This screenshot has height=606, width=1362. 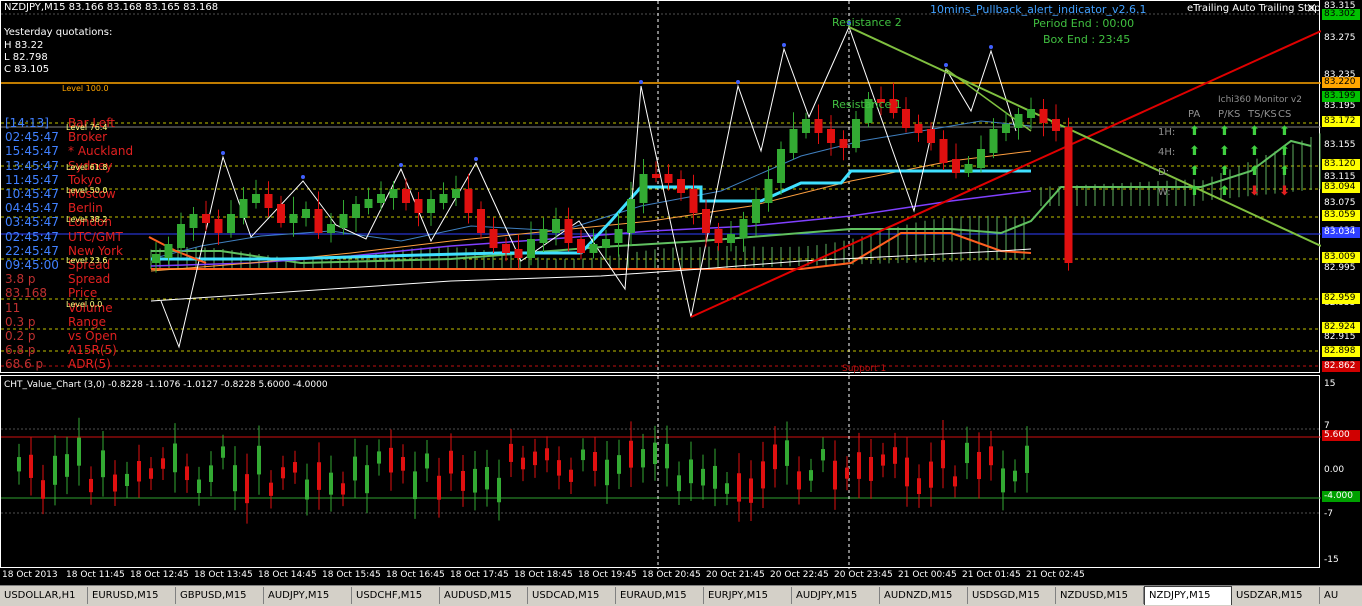 I want to click on symbol-tab: NZDJPY,M15, so click(x=1188, y=595).